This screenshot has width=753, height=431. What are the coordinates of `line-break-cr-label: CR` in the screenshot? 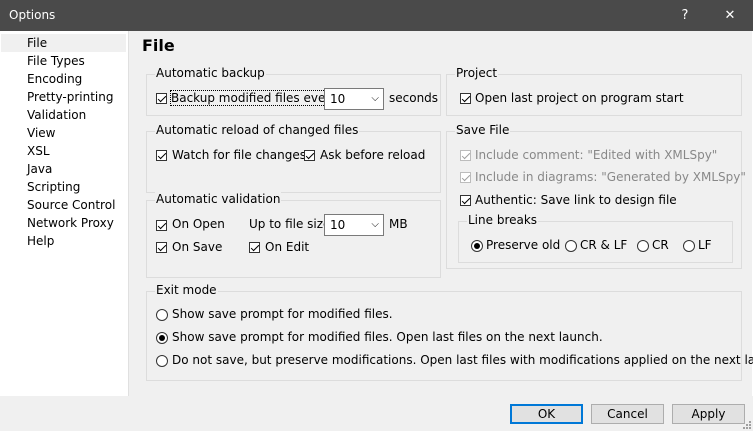 It's located at (660, 245).